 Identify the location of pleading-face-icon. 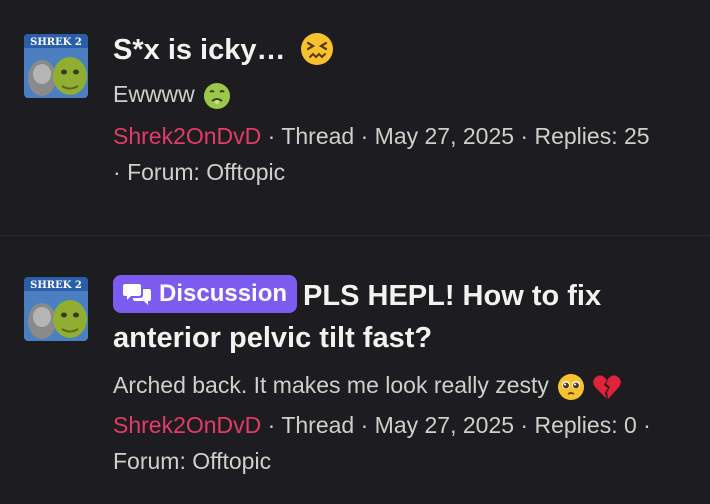
(571, 386).